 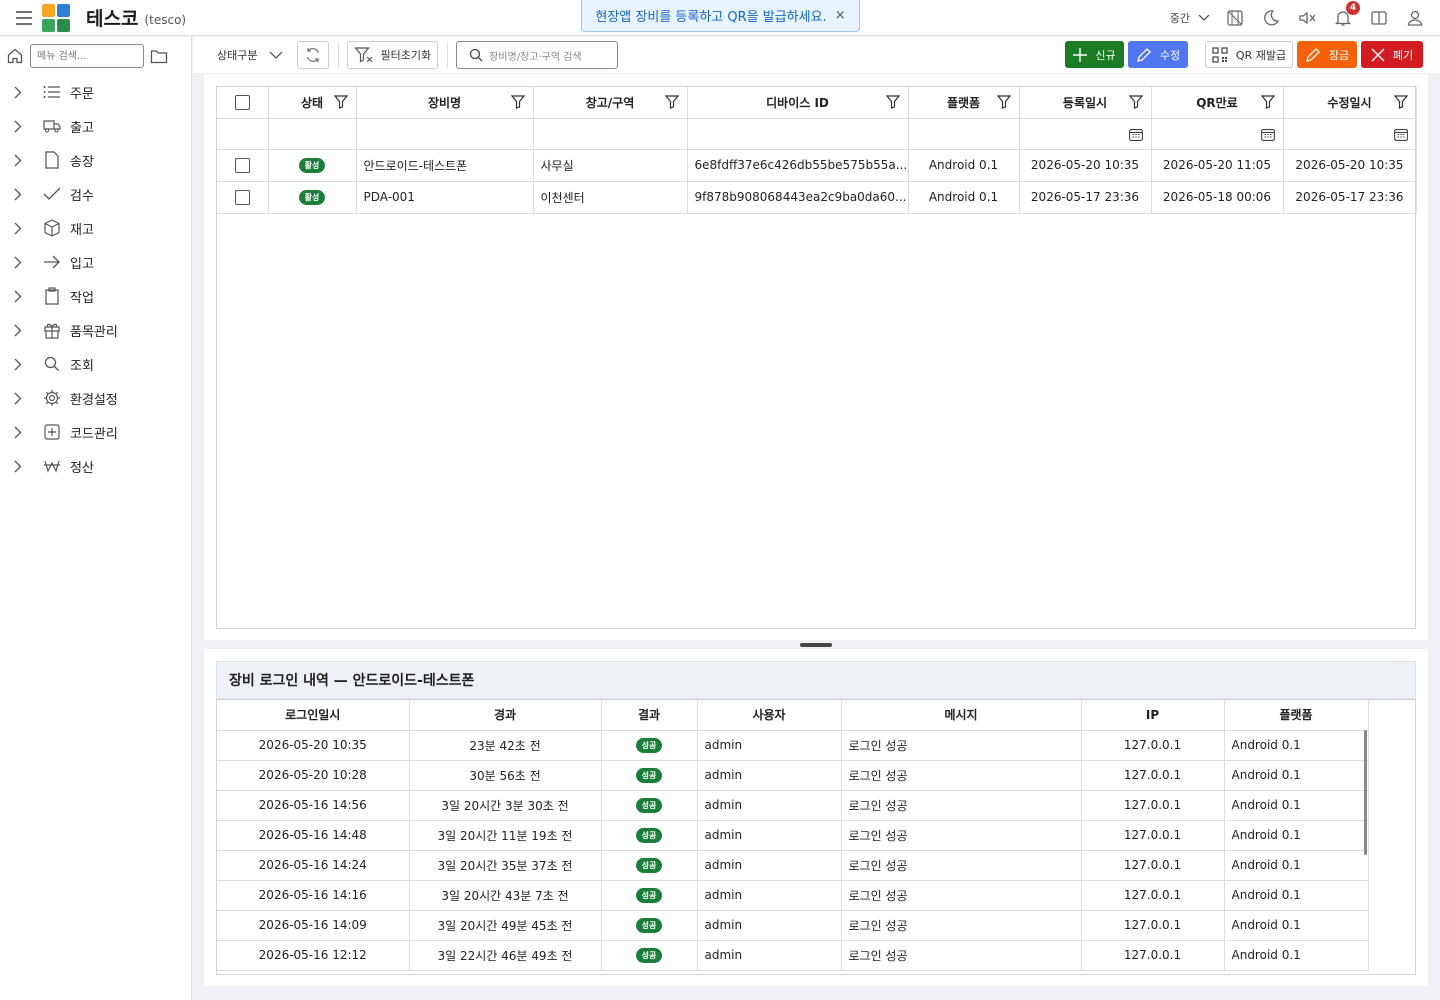 What do you see at coordinates (816, 645) in the screenshot?
I see `panel-splitter-handle` at bounding box center [816, 645].